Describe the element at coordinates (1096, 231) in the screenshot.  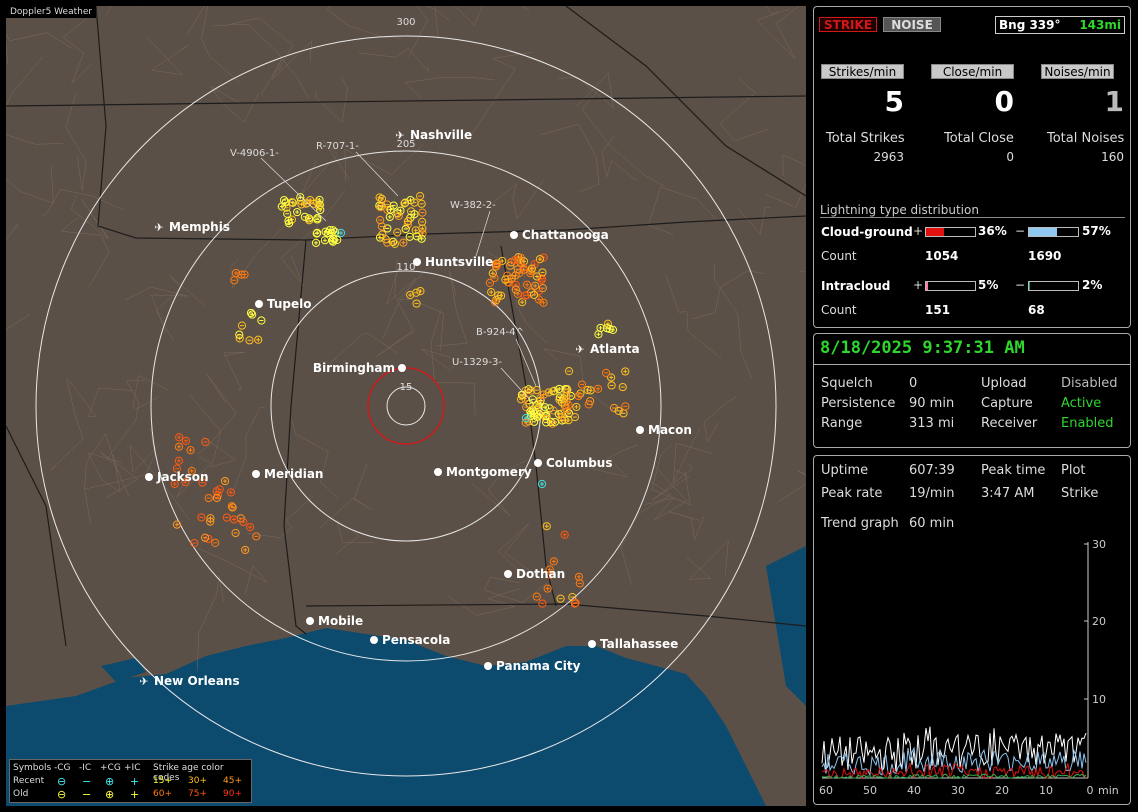
I see `cg-neg-percent: 57%` at that location.